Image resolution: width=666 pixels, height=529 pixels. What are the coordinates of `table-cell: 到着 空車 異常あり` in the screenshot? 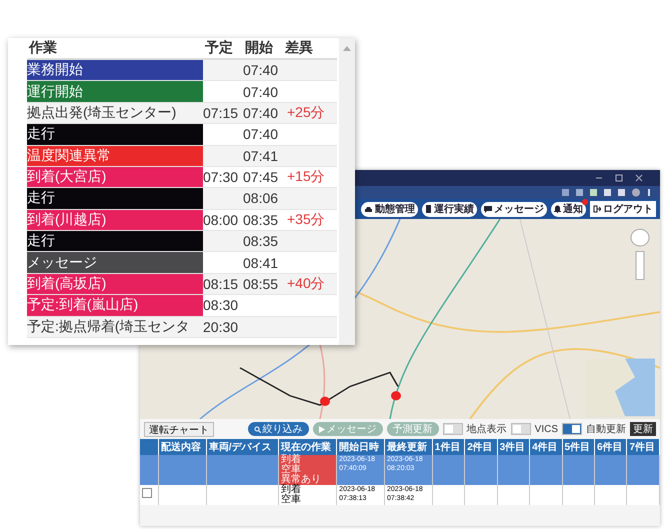 It's located at (307, 470).